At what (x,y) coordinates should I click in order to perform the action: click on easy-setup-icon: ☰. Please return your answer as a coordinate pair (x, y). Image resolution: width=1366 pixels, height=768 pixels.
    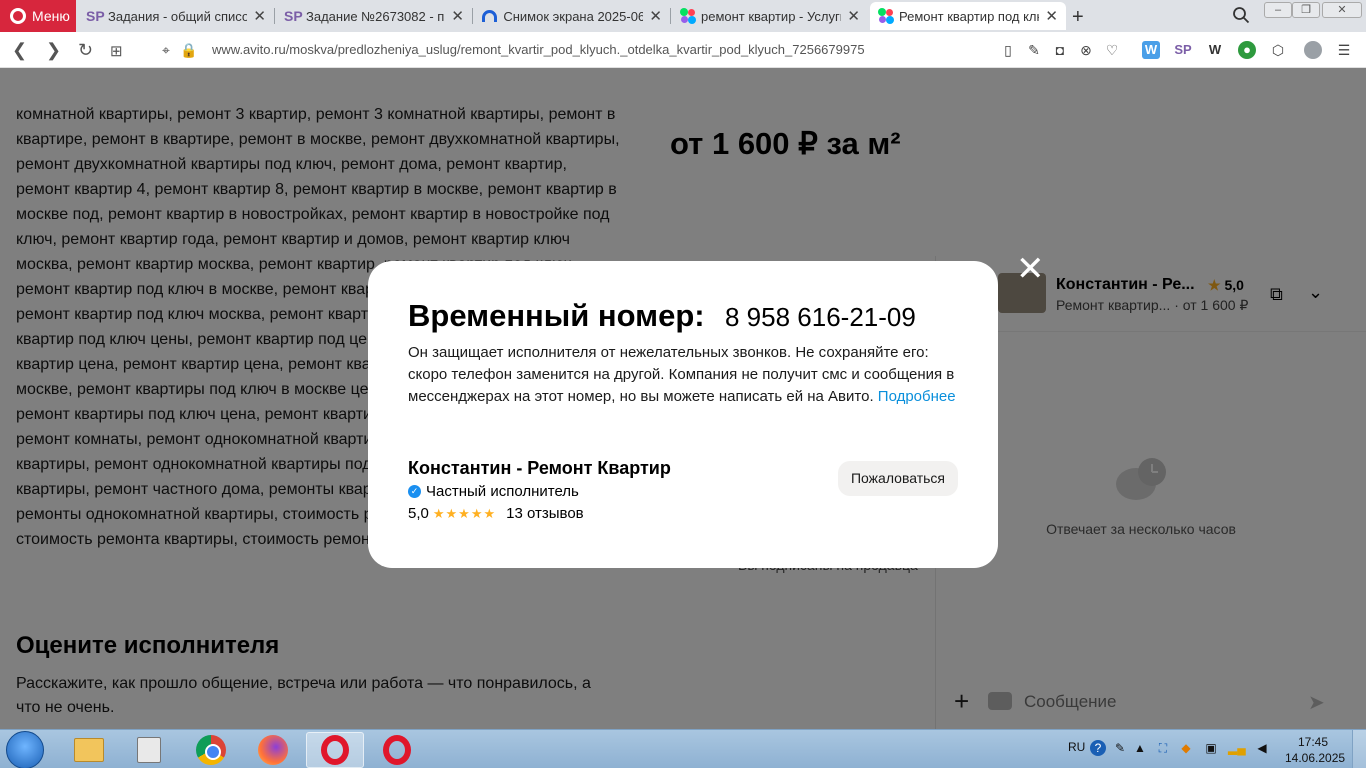
    Looking at the image, I should click on (1344, 50).